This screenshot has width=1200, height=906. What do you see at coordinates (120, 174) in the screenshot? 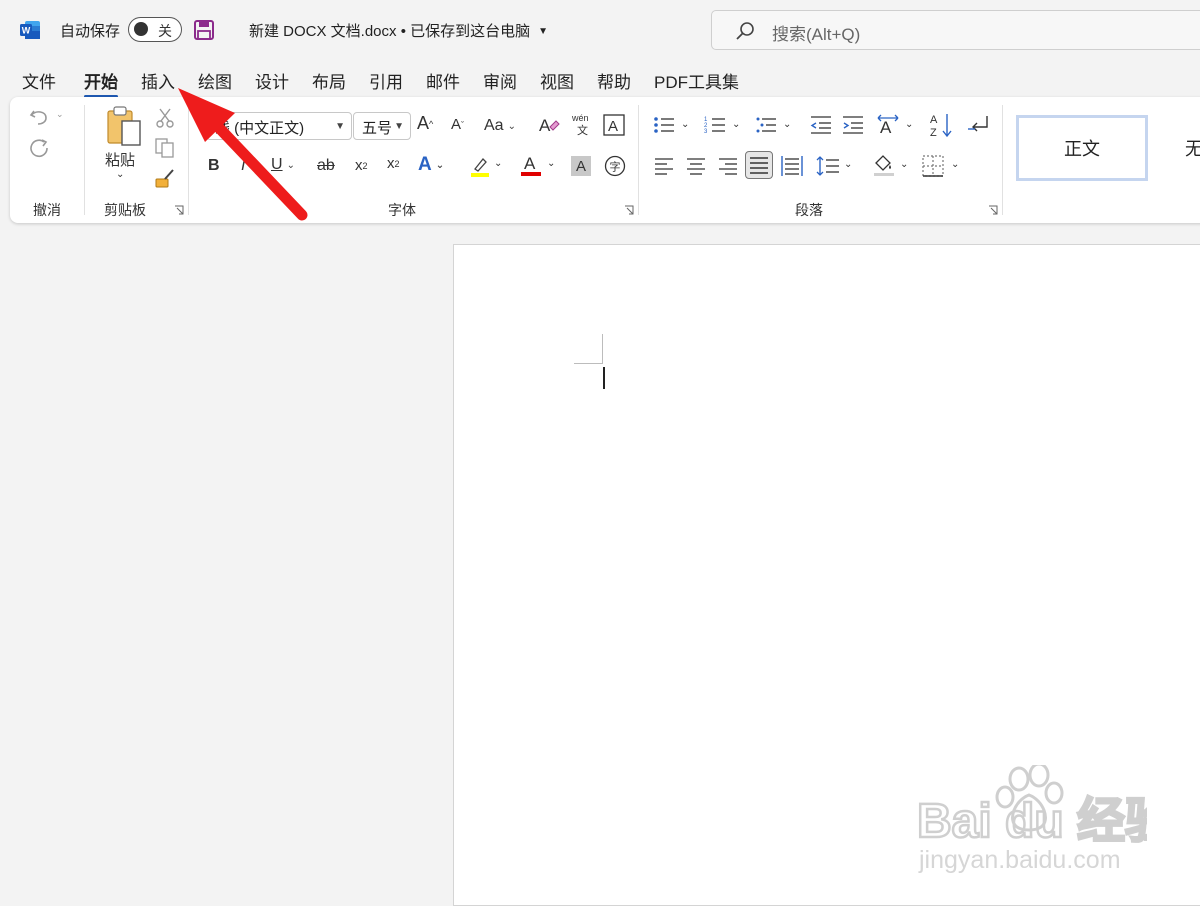
I see `paste-dropdown-icon: ⌄` at bounding box center [120, 174].